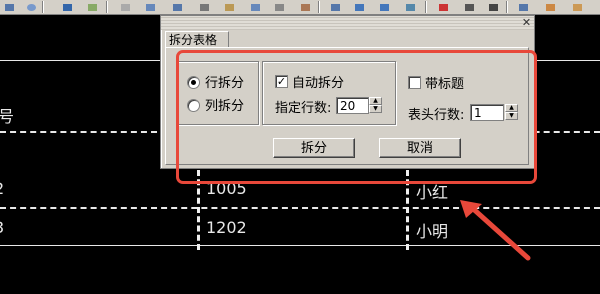 The image size is (600, 294). I want to click on edit-icon, so click(255, 7).